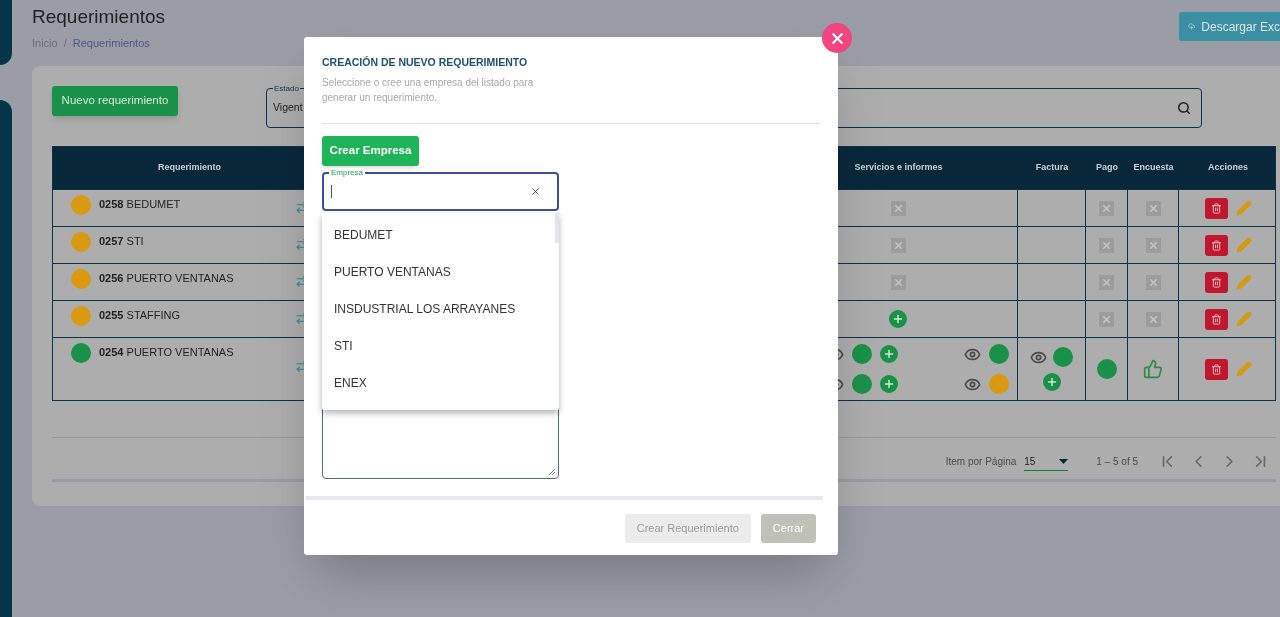 This screenshot has width=1280, height=617. Describe the element at coordinates (788, 528) in the screenshot. I see `close-dialog-button: Cerrar` at that location.